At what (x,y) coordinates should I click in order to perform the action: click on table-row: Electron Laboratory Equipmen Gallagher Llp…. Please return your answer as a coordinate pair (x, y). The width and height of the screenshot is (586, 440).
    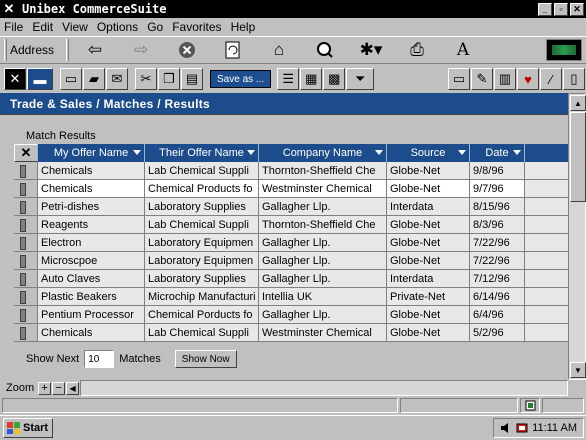
    Looking at the image, I should click on (291, 243).